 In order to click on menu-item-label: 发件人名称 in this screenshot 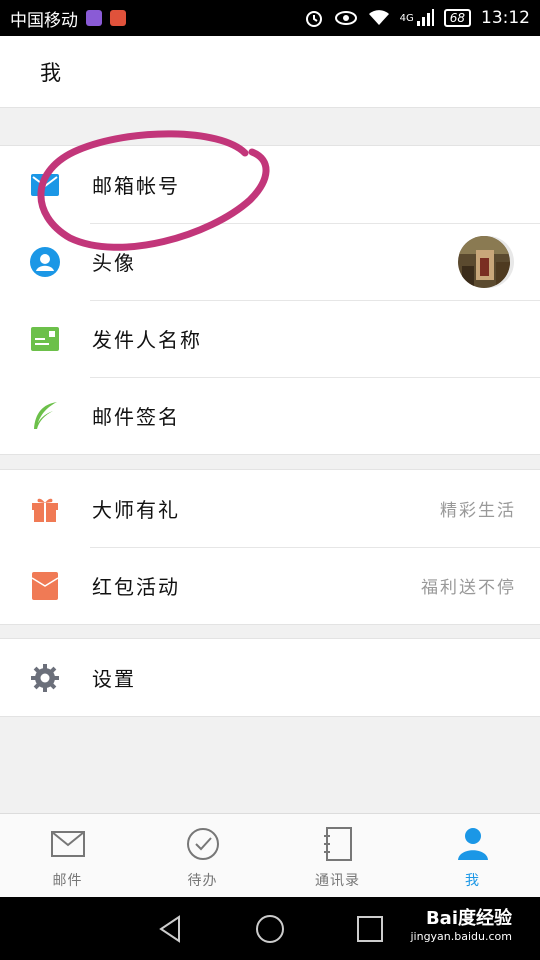, I will do `click(147, 340)`.